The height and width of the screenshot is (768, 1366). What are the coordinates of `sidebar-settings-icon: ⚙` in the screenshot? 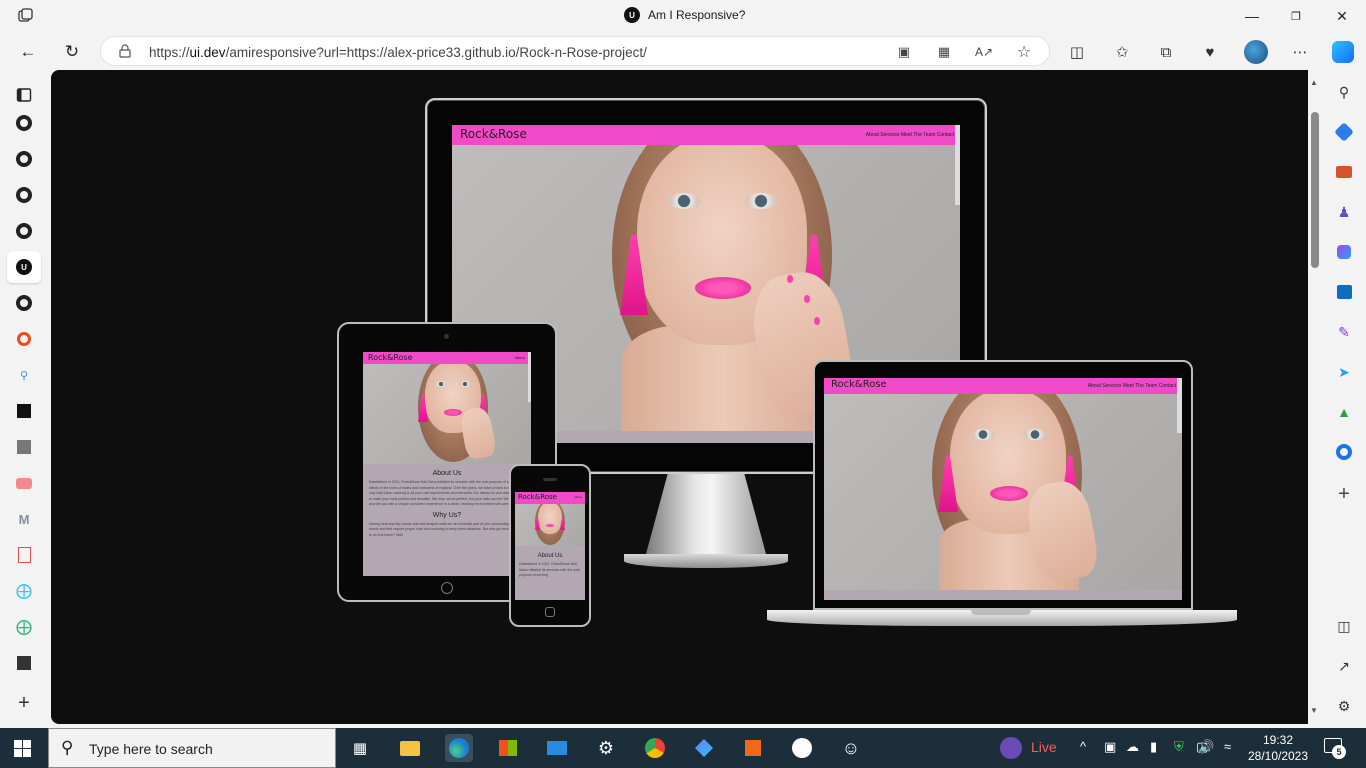 It's located at (1344, 706).